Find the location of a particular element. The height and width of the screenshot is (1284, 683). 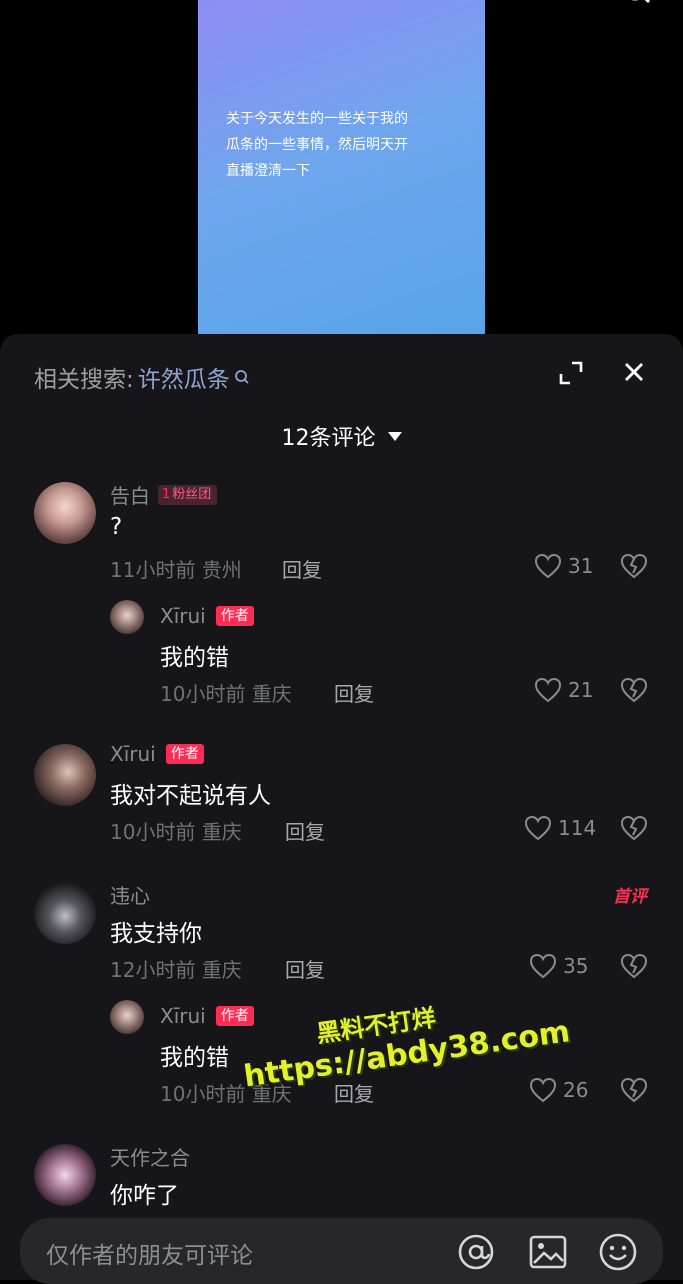

video-caption: 关于今天发生的一些关于我的 瓜条的一些事情，然后明天开 直播澄清一下 is located at coordinates (317, 145).